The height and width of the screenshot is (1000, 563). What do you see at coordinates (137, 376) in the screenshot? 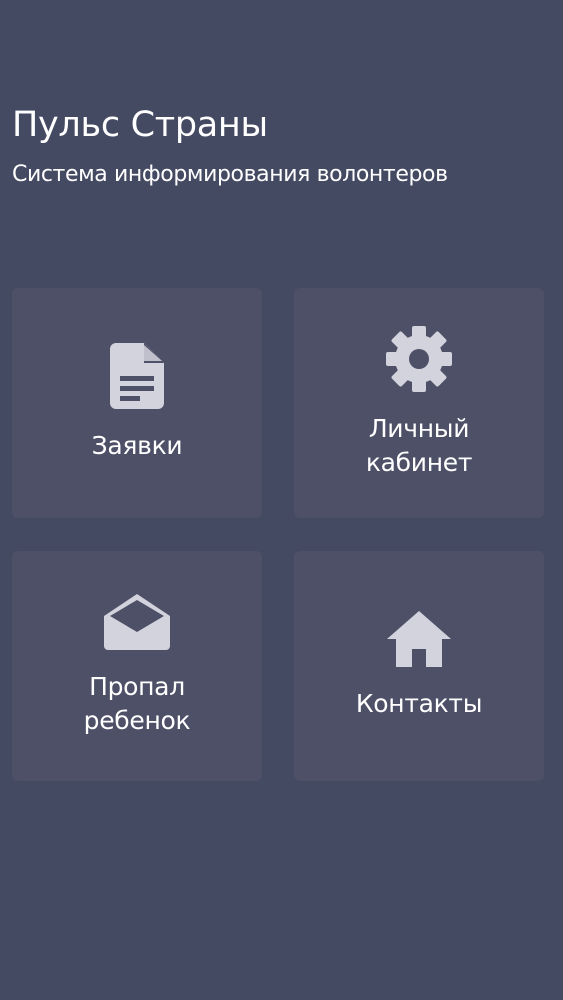
I see `document-icon` at bounding box center [137, 376].